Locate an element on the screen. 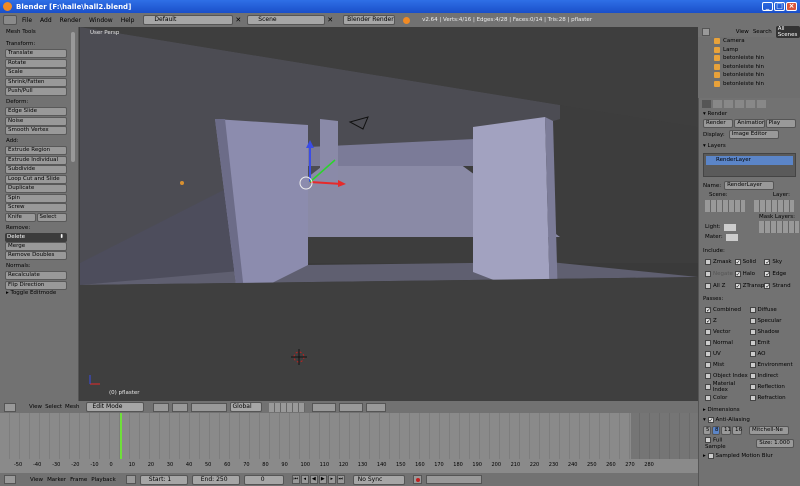 The height and width of the screenshot is (486, 800). layout-close-icon: ✕ is located at coordinates (238, 20).